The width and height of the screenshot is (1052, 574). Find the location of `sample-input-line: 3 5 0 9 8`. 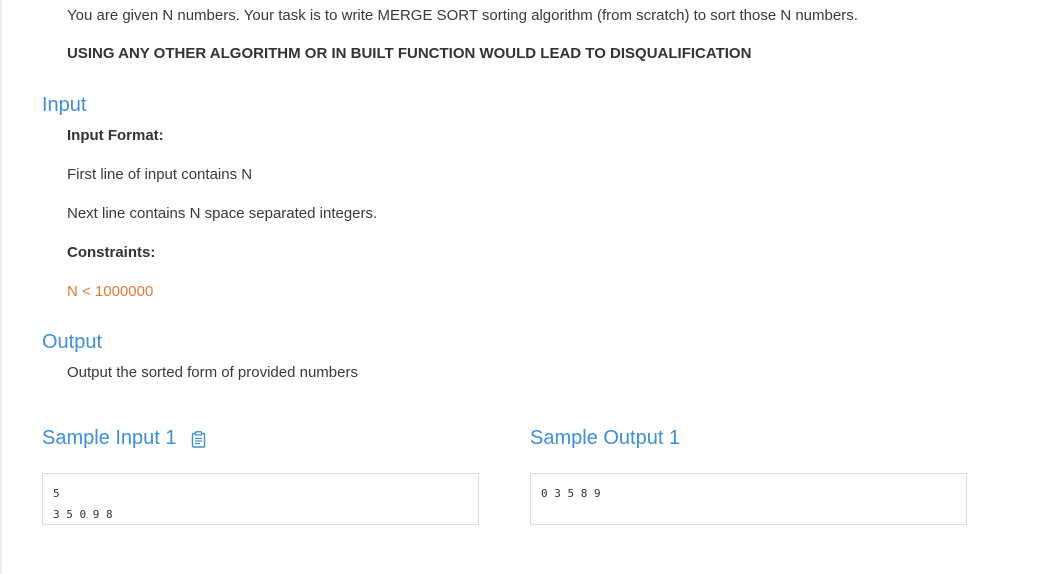

sample-input-line: 3 5 0 9 8 is located at coordinates (83, 514).